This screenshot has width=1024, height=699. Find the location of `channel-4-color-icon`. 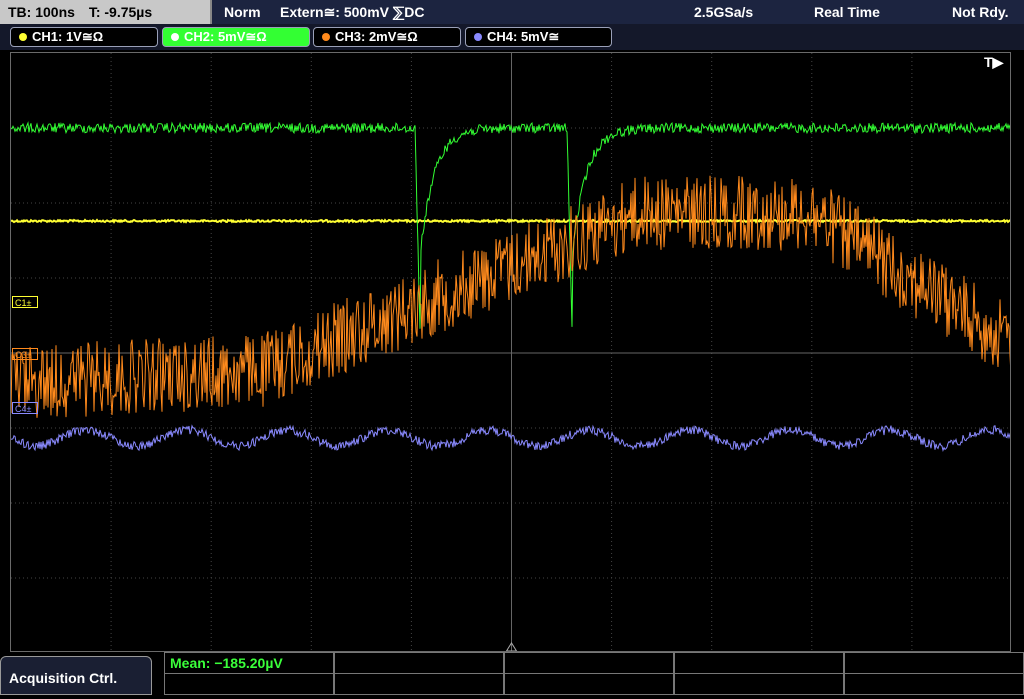

channel-4-color-icon is located at coordinates (478, 37).